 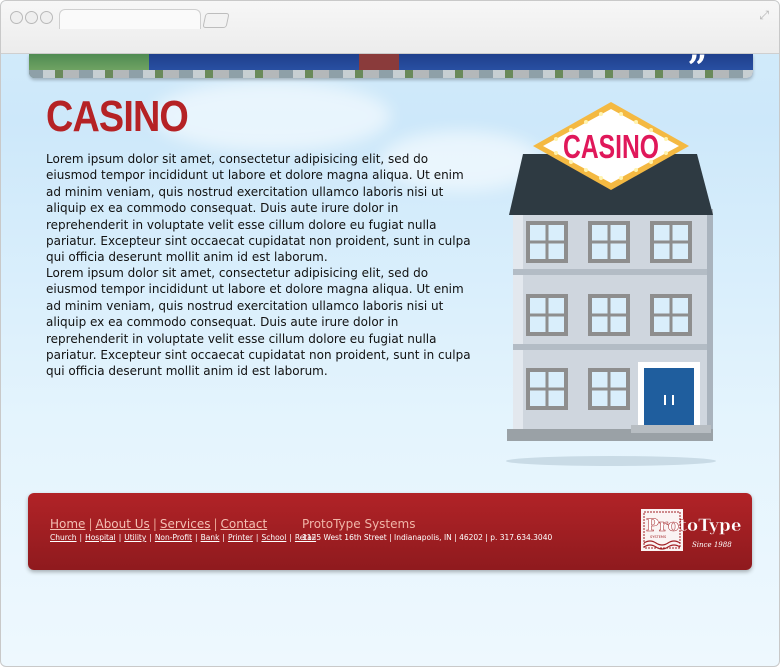 I want to click on footer-link-non-profit: Non-Profit, so click(x=173, y=537).